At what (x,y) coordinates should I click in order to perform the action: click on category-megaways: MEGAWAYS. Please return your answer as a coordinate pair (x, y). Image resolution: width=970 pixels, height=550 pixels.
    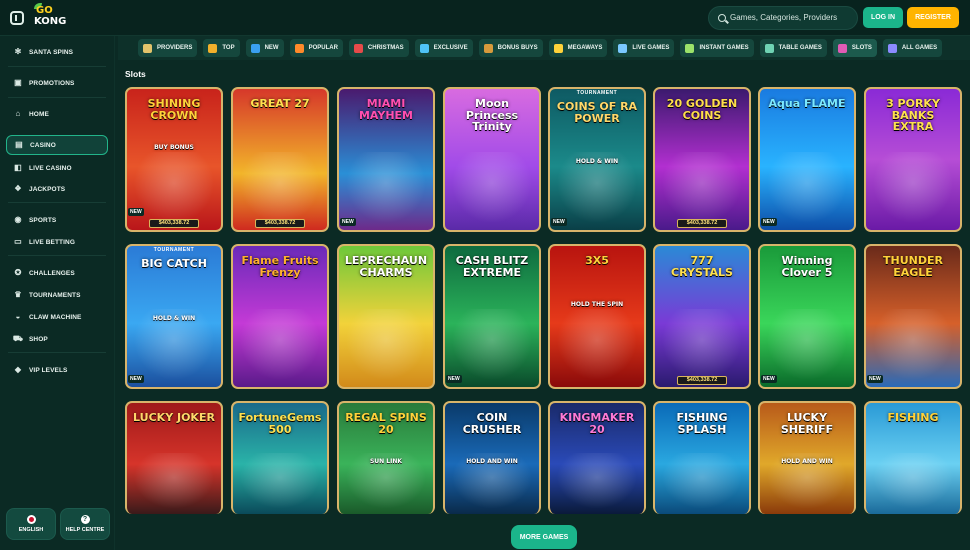
    Looking at the image, I should click on (578, 48).